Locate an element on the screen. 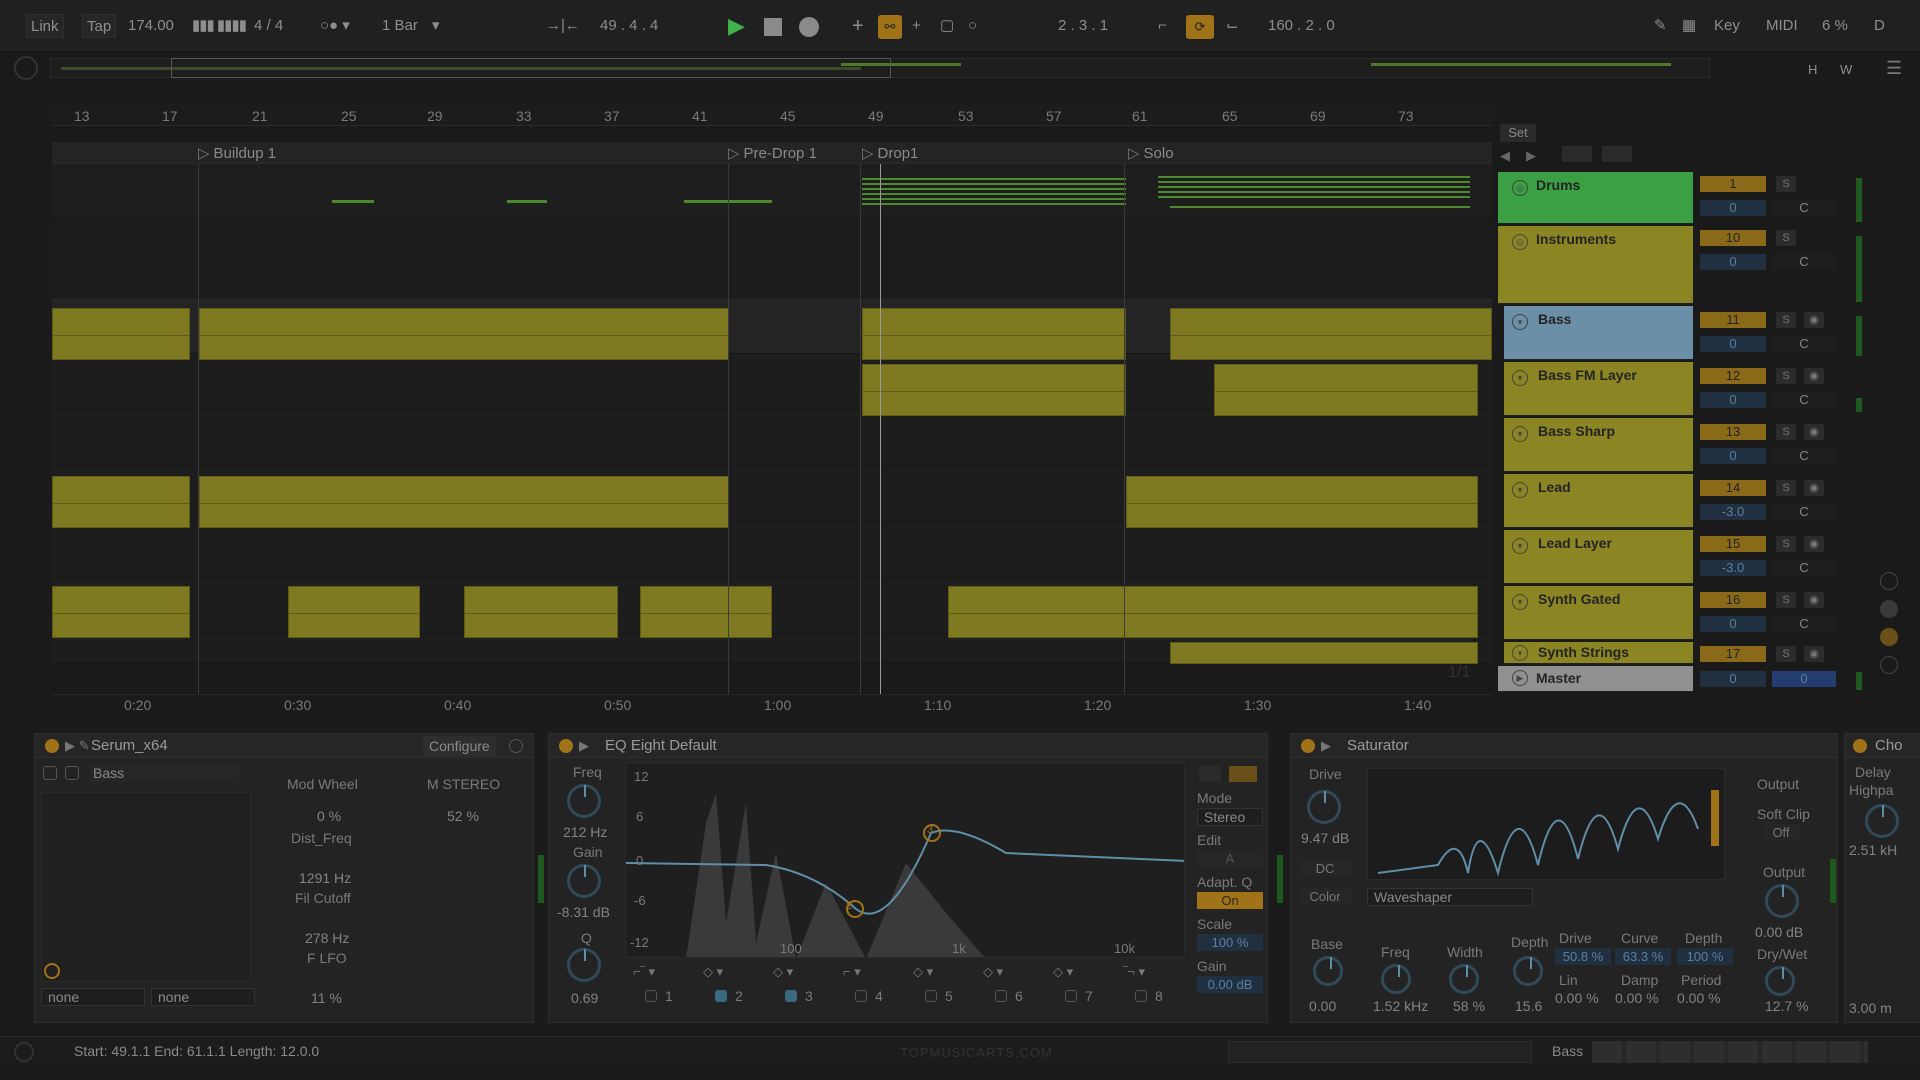 Image resolution: width=1920 pixels, height=1080 pixels. io-toggle-icon is located at coordinates (1889, 581).